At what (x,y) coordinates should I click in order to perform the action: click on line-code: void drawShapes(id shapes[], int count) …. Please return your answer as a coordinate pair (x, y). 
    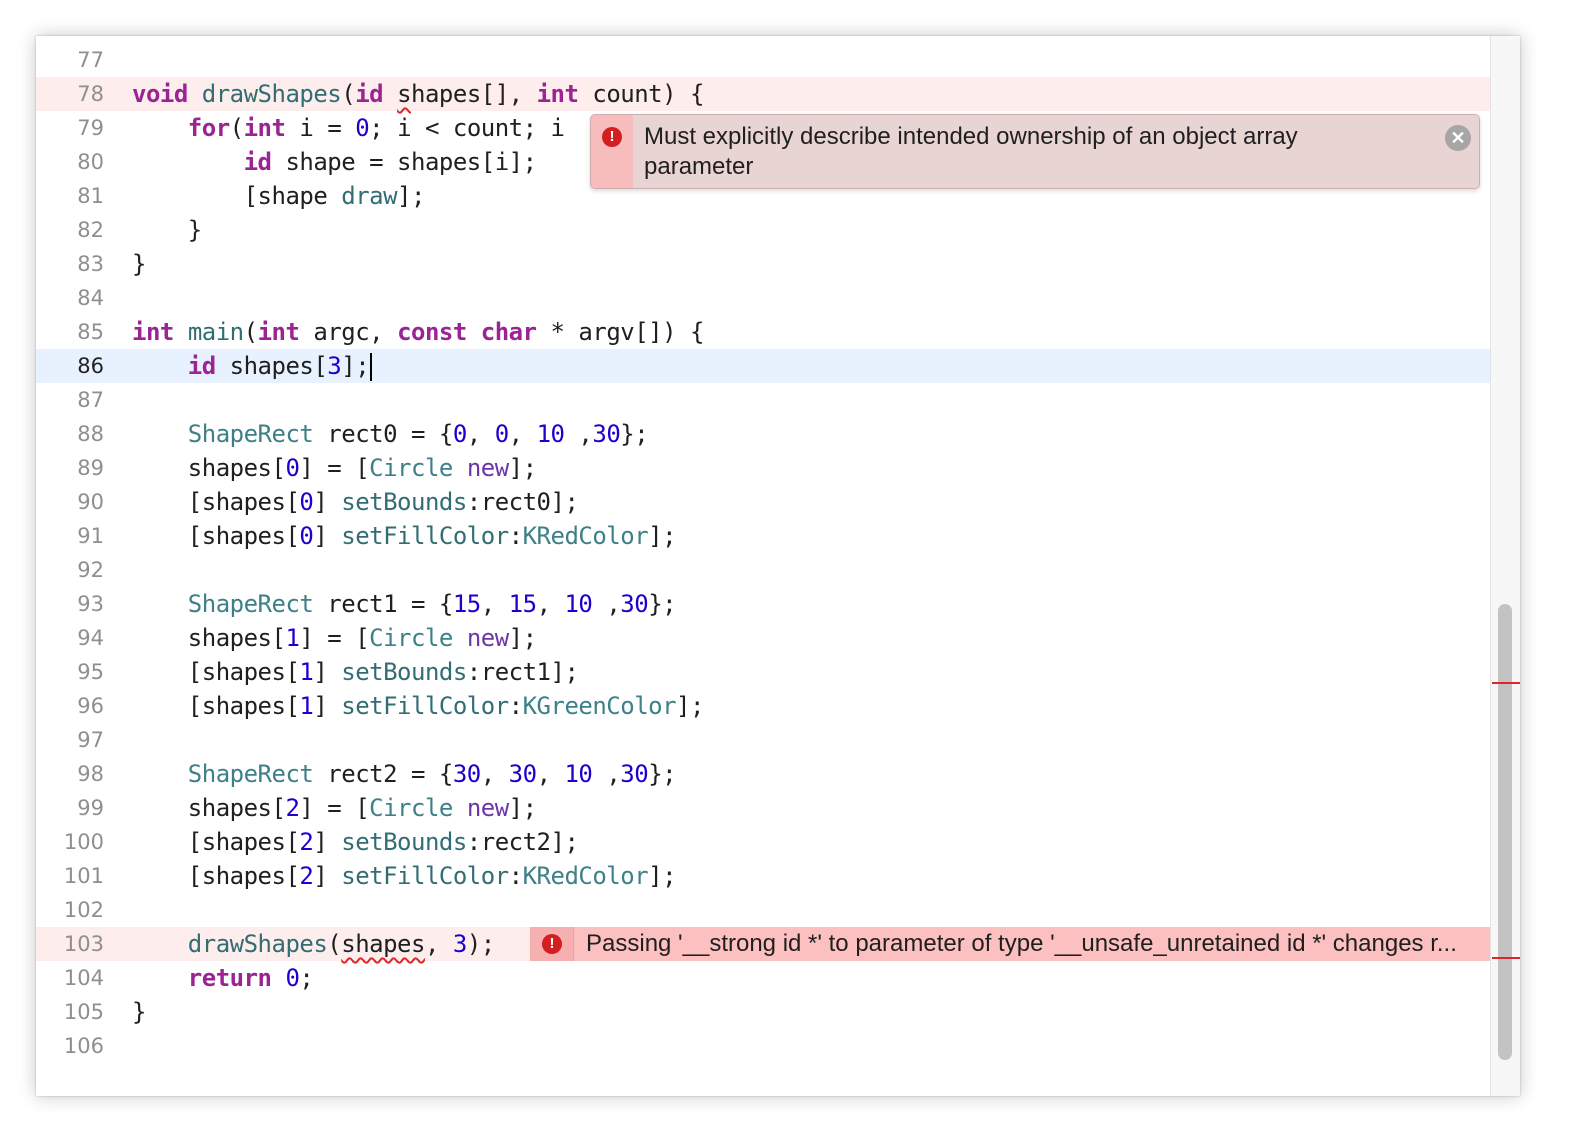
    Looking at the image, I should click on (418, 94).